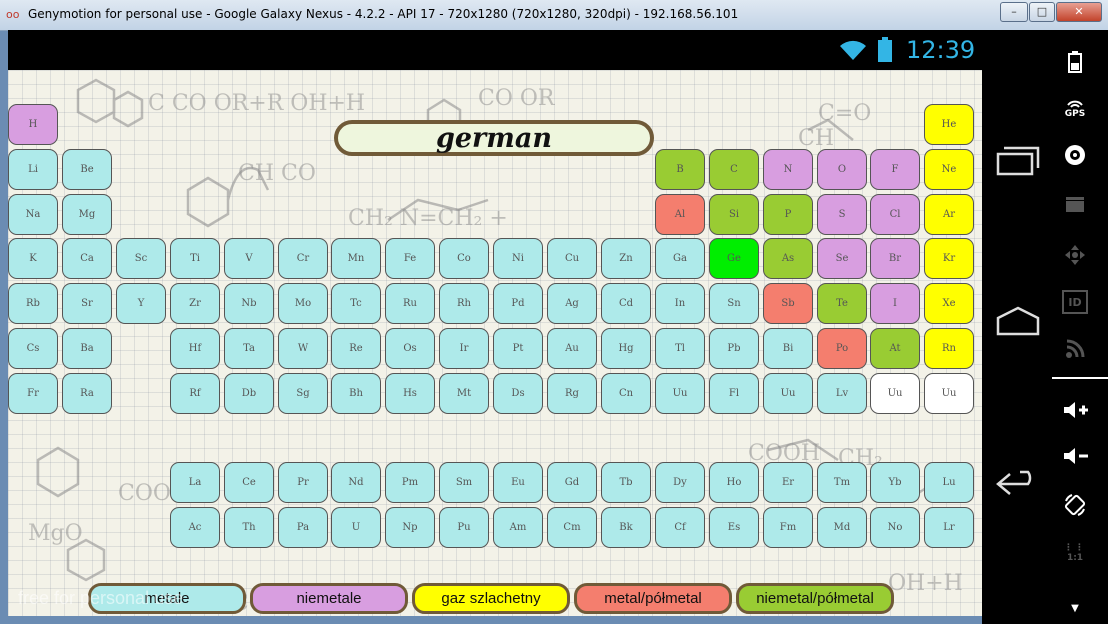 This screenshot has width=1108, height=624. What do you see at coordinates (464, 393) in the screenshot?
I see `element-tile-mt: Mt` at bounding box center [464, 393].